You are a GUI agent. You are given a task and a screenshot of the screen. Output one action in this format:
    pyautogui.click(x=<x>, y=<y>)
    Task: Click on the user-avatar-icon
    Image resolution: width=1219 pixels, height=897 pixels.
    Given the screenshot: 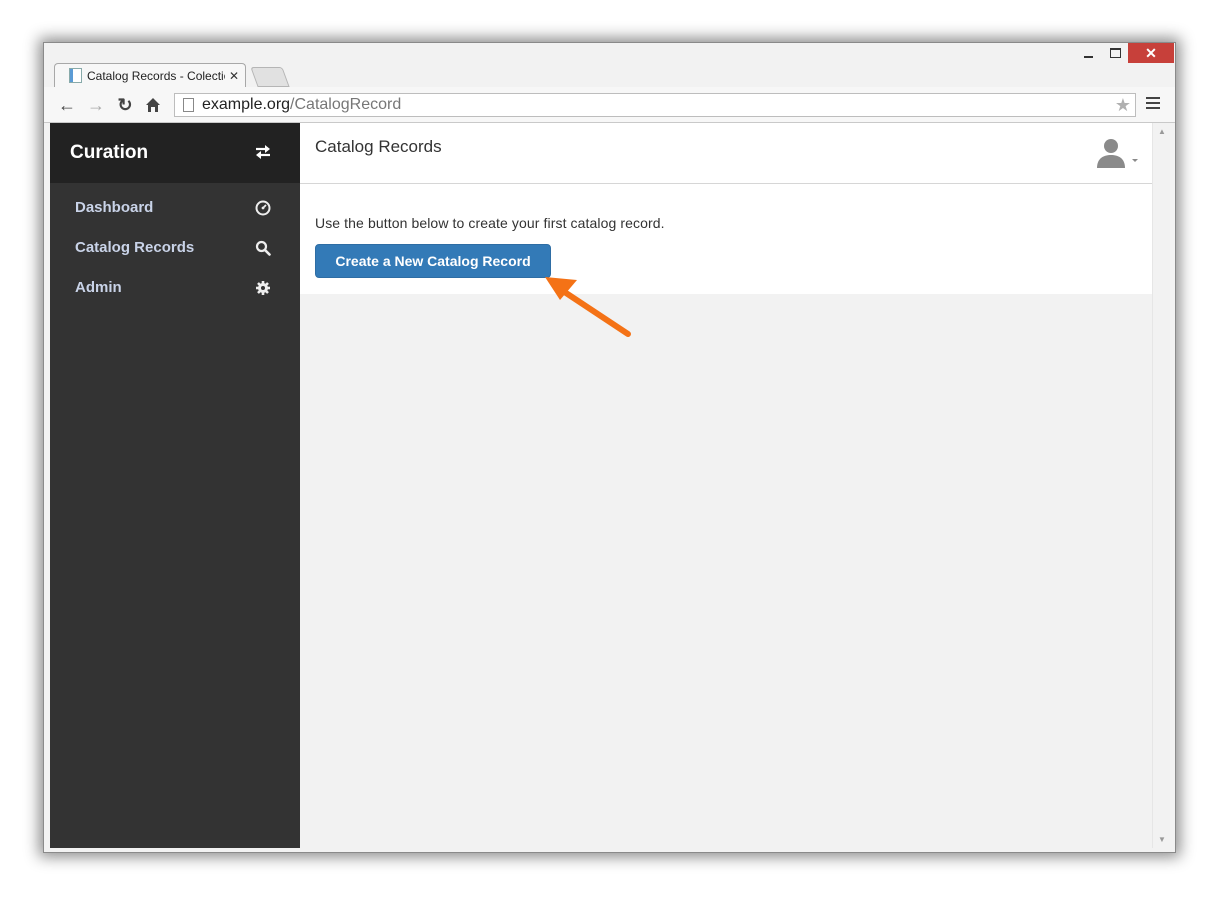 What is the action you would take?
    pyautogui.click(x=1117, y=153)
    